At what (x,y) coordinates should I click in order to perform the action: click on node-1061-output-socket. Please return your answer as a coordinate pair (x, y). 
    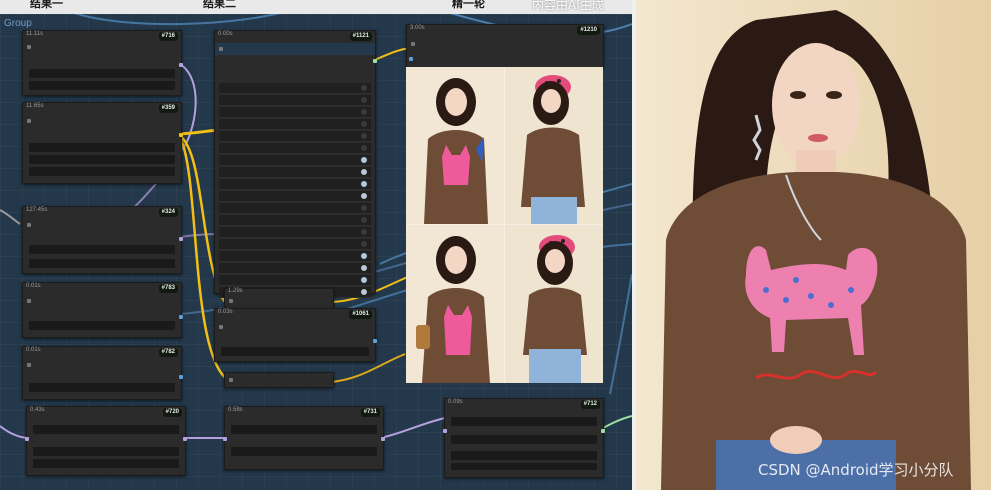
    Looking at the image, I should click on (375, 341).